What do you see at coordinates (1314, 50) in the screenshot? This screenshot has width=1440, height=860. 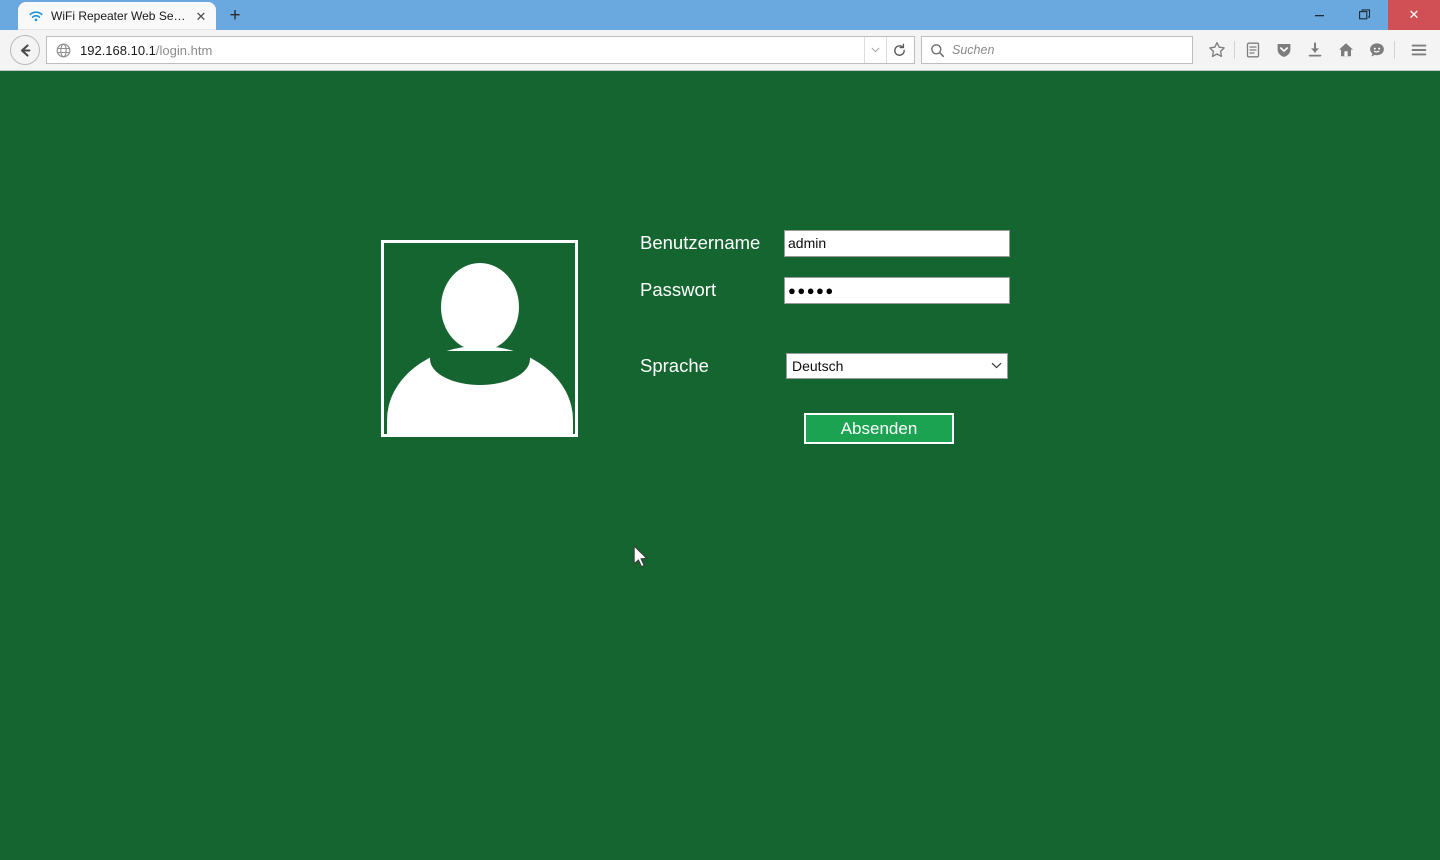 I see `downloads-icon` at bounding box center [1314, 50].